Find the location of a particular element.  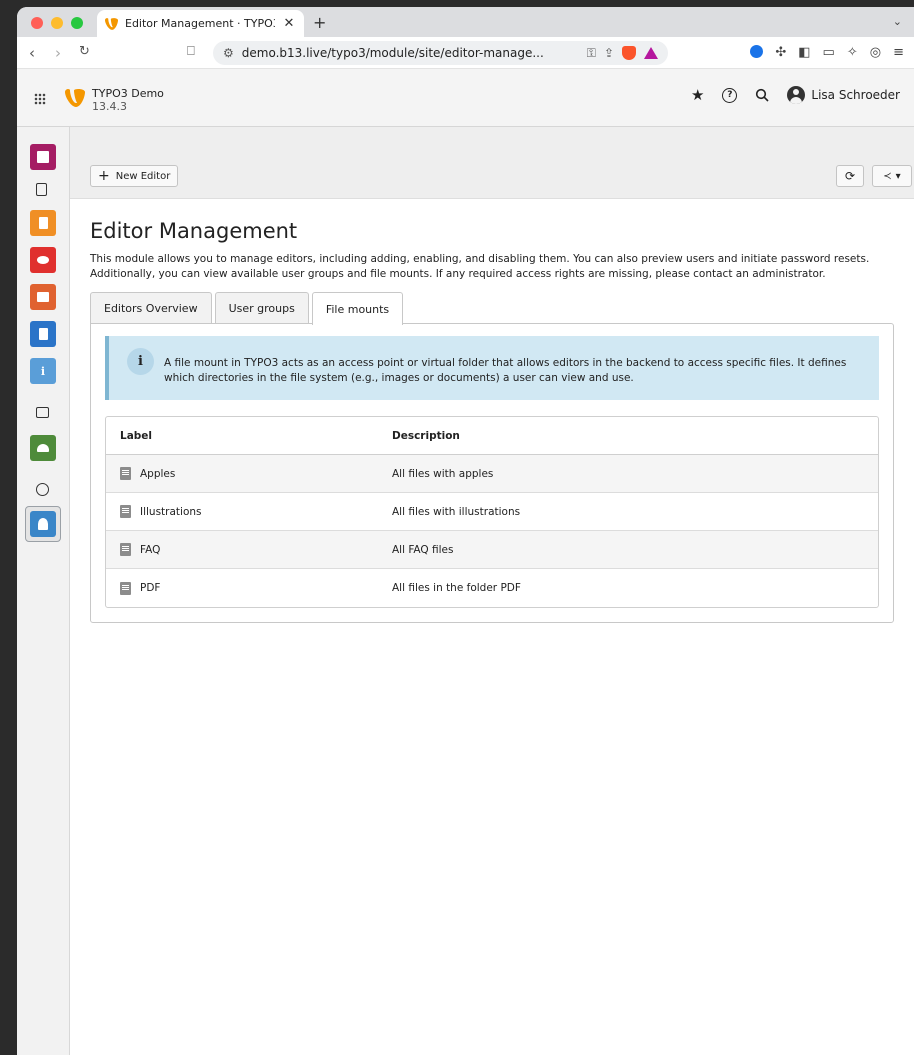

close-window-button is located at coordinates (37, 23).